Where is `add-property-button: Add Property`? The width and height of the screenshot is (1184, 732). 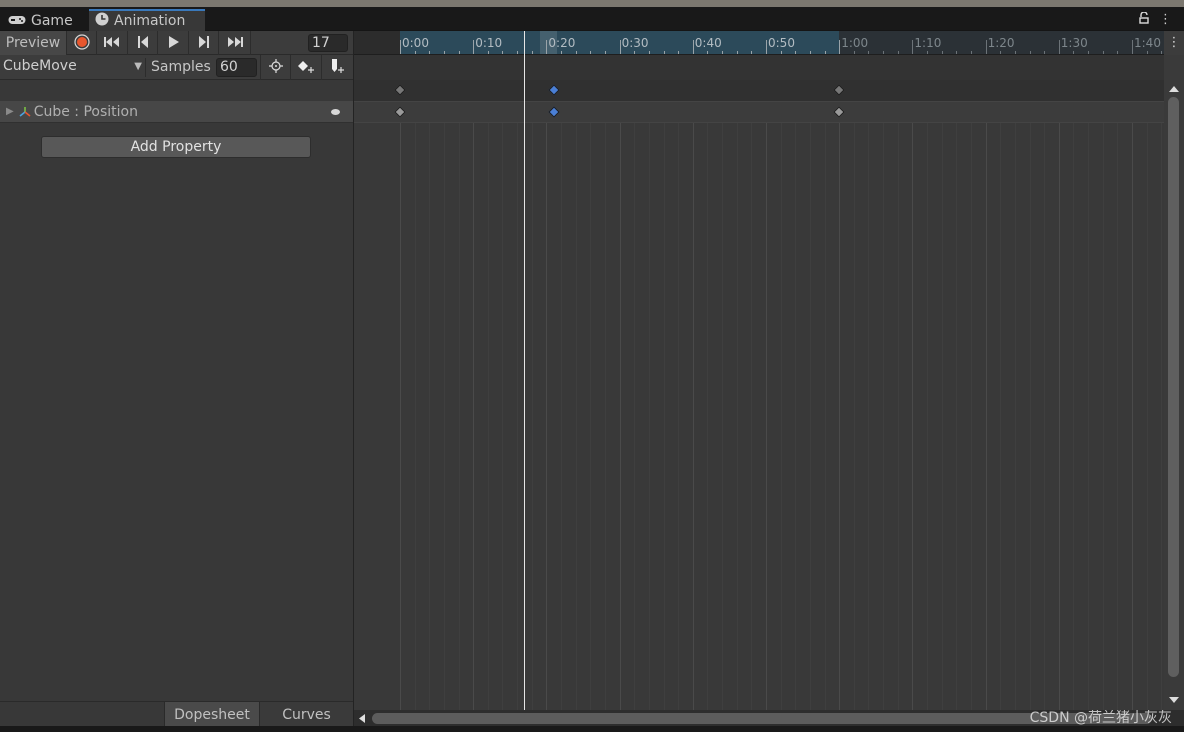 add-property-button: Add Property is located at coordinates (176, 147).